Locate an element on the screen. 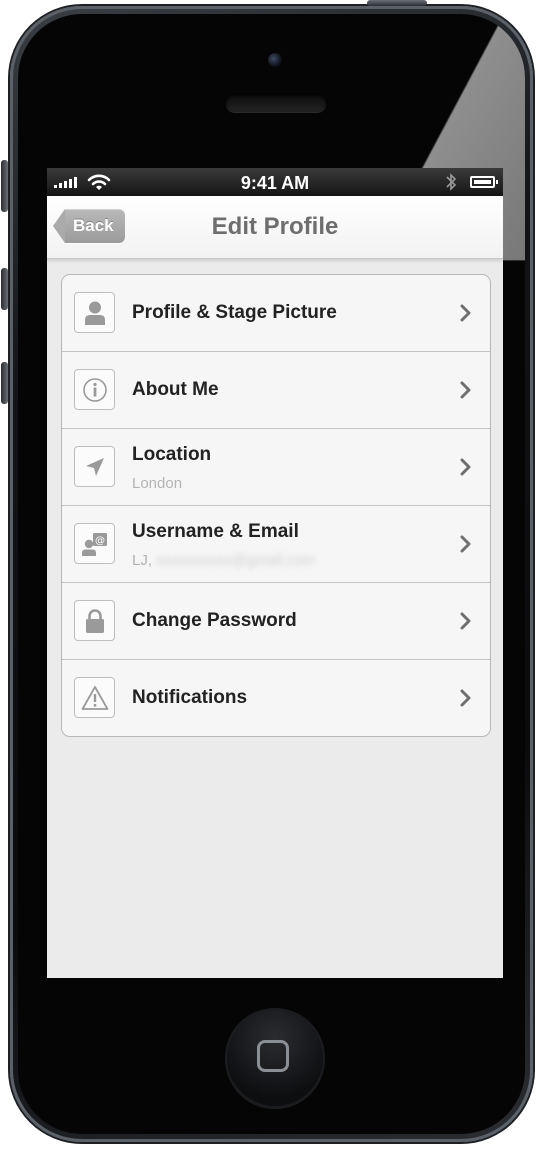 Image resolution: width=545 pixels, height=1151 pixels. info-icon is located at coordinates (94, 389).